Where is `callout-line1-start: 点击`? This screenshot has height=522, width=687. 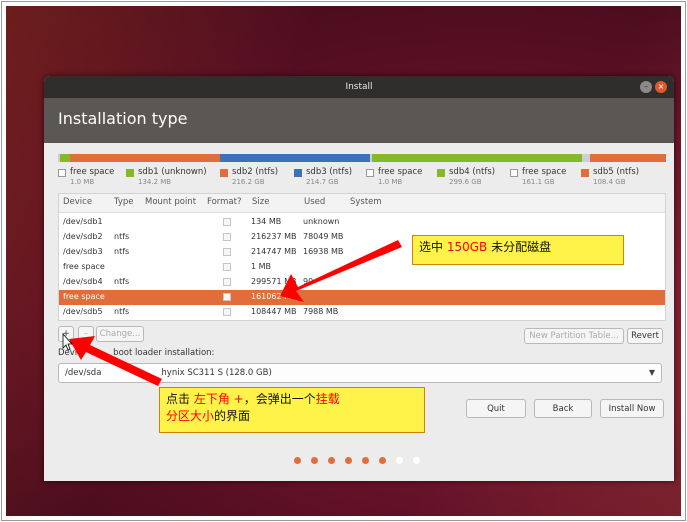
callout-line1-start: 点击 is located at coordinates (180, 399).